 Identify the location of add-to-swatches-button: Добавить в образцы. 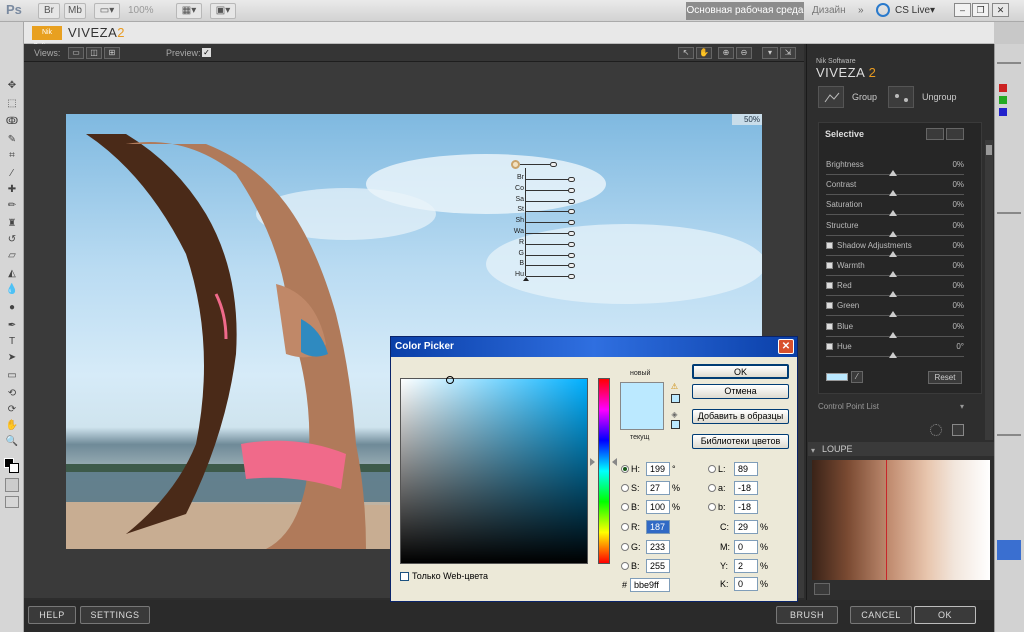
(740, 416).